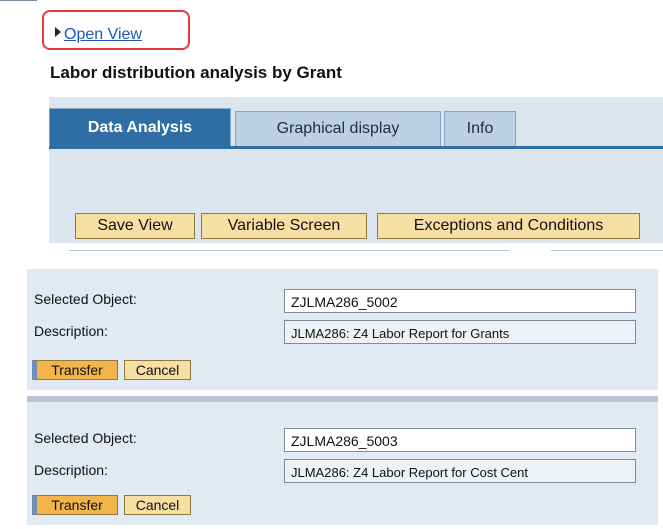 The height and width of the screenshot is (529, 663). I want to click on tab-data-analysis: Data Analysis, so click(140, 127).